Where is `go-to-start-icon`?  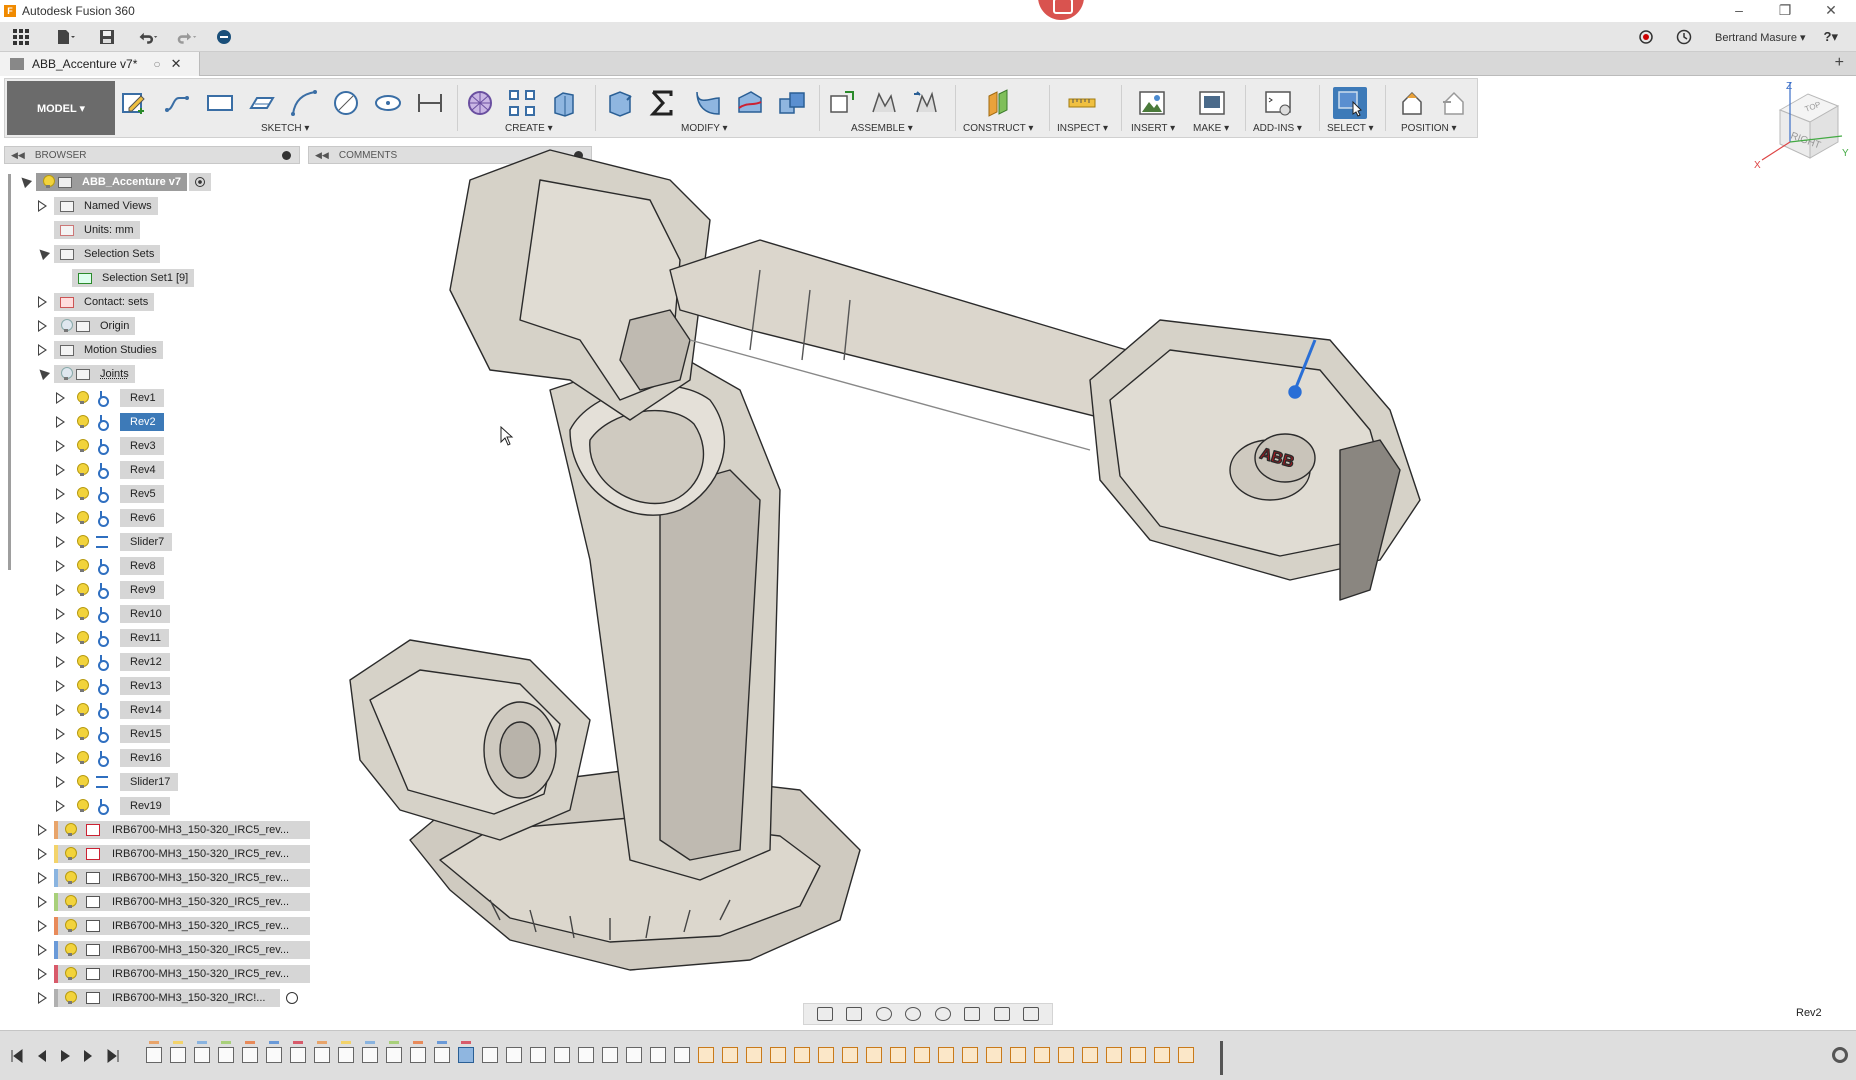
go-to-start-icon is located at coordinates (17, 1056).